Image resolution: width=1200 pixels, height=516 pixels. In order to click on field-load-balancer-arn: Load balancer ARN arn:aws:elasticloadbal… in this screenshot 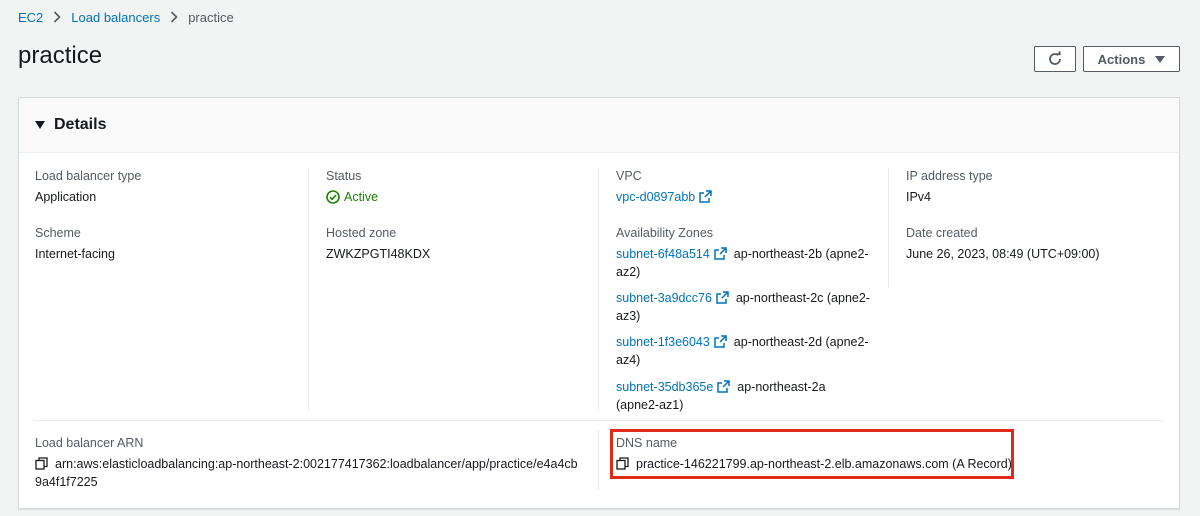, I will do `click(315, 453)`.